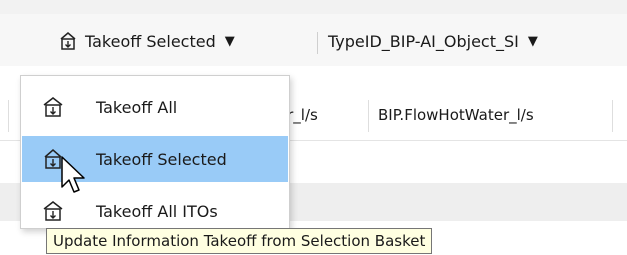 The height and width of the screenshot is (255, 627). What do you see at coordinates (456, 115) in the screenshot?
I see `column-header-flow-hot-water: BIP.FlowHotWater_l/s` at bounding box center [456, 115].